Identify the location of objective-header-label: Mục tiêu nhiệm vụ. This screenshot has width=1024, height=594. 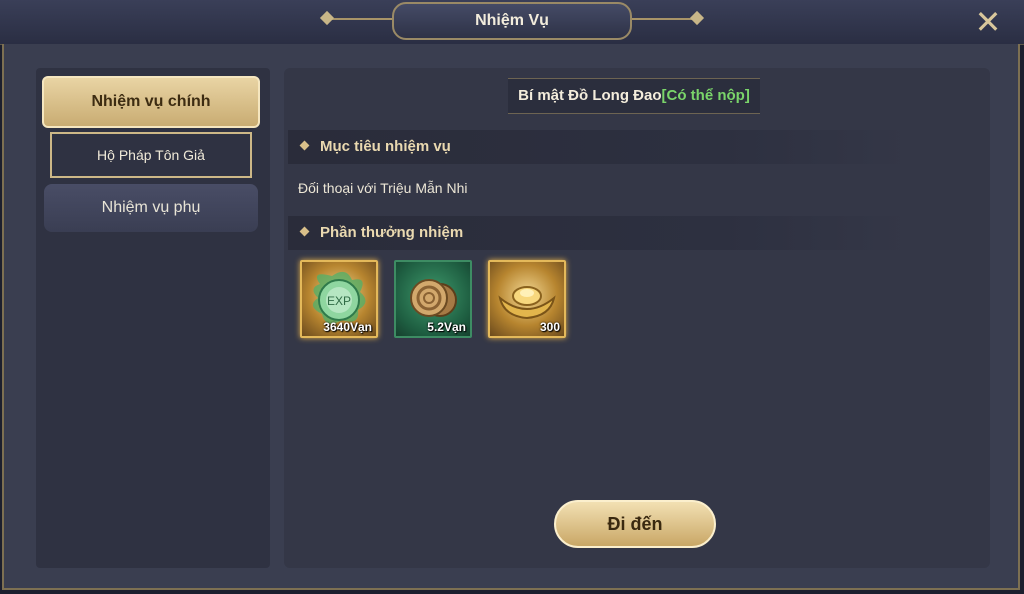
(385, 146).